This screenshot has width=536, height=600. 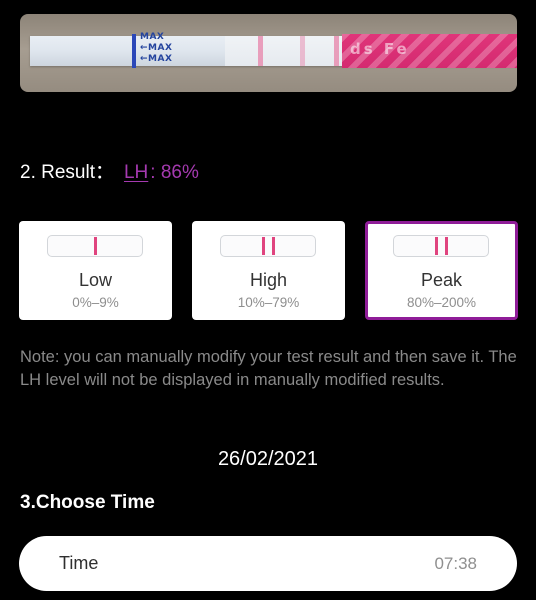 What do you see at coordinates (268, 280) in the screenshot?
I see `option-title: High` at bounding box center [268, 280].